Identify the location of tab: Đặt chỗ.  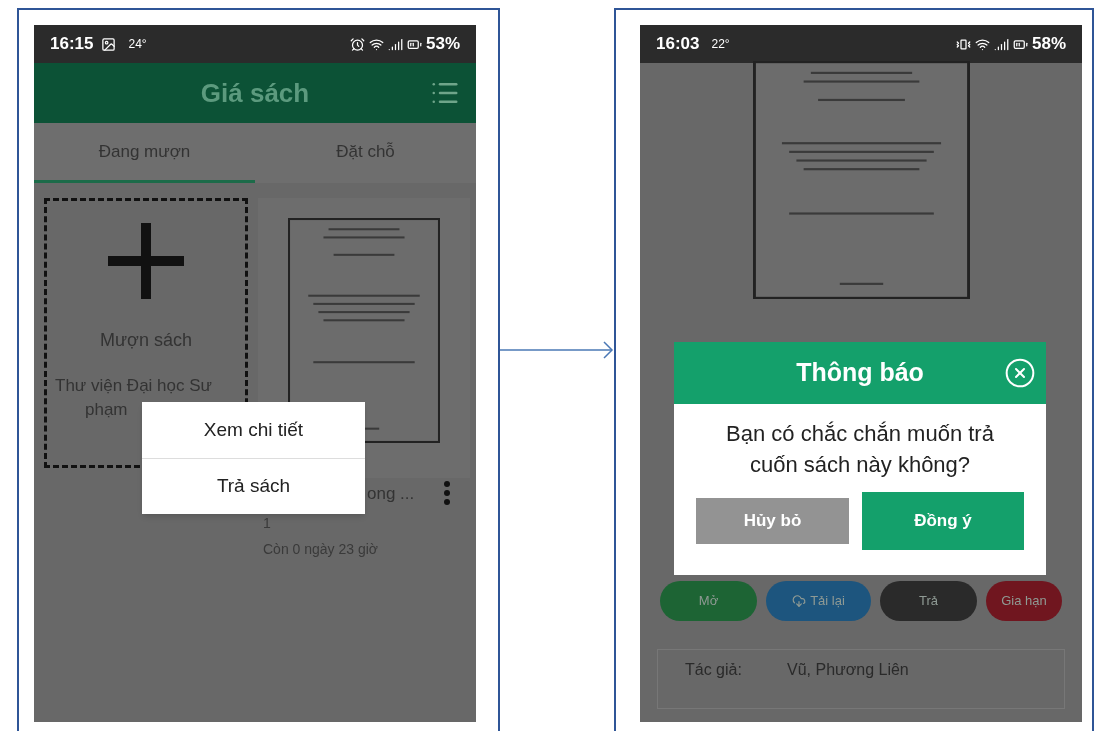
(365, 153).